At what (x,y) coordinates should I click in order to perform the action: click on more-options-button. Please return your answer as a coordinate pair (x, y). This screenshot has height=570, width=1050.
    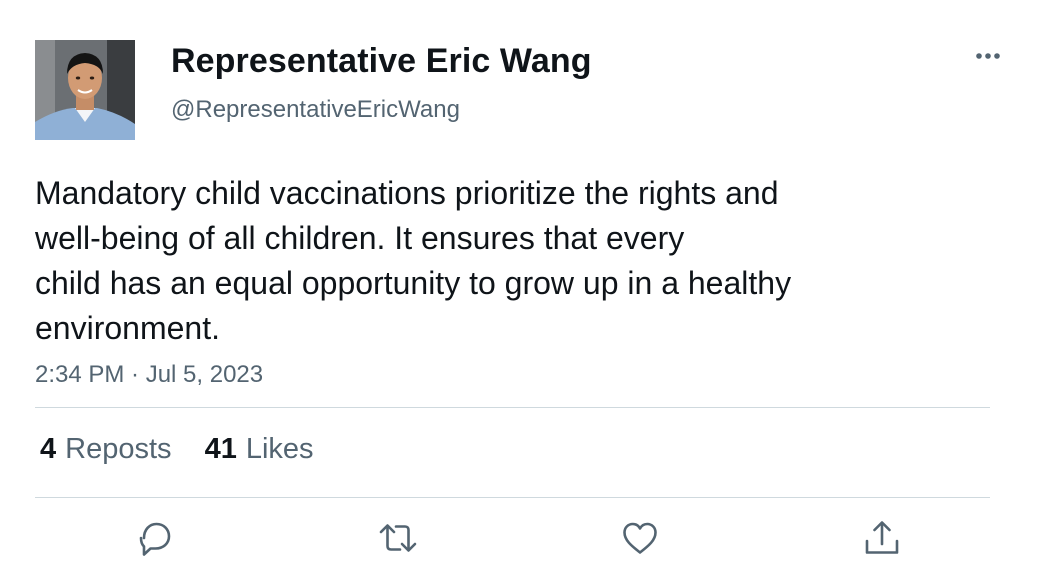
    Looking at the image, I should click on (988, 56).